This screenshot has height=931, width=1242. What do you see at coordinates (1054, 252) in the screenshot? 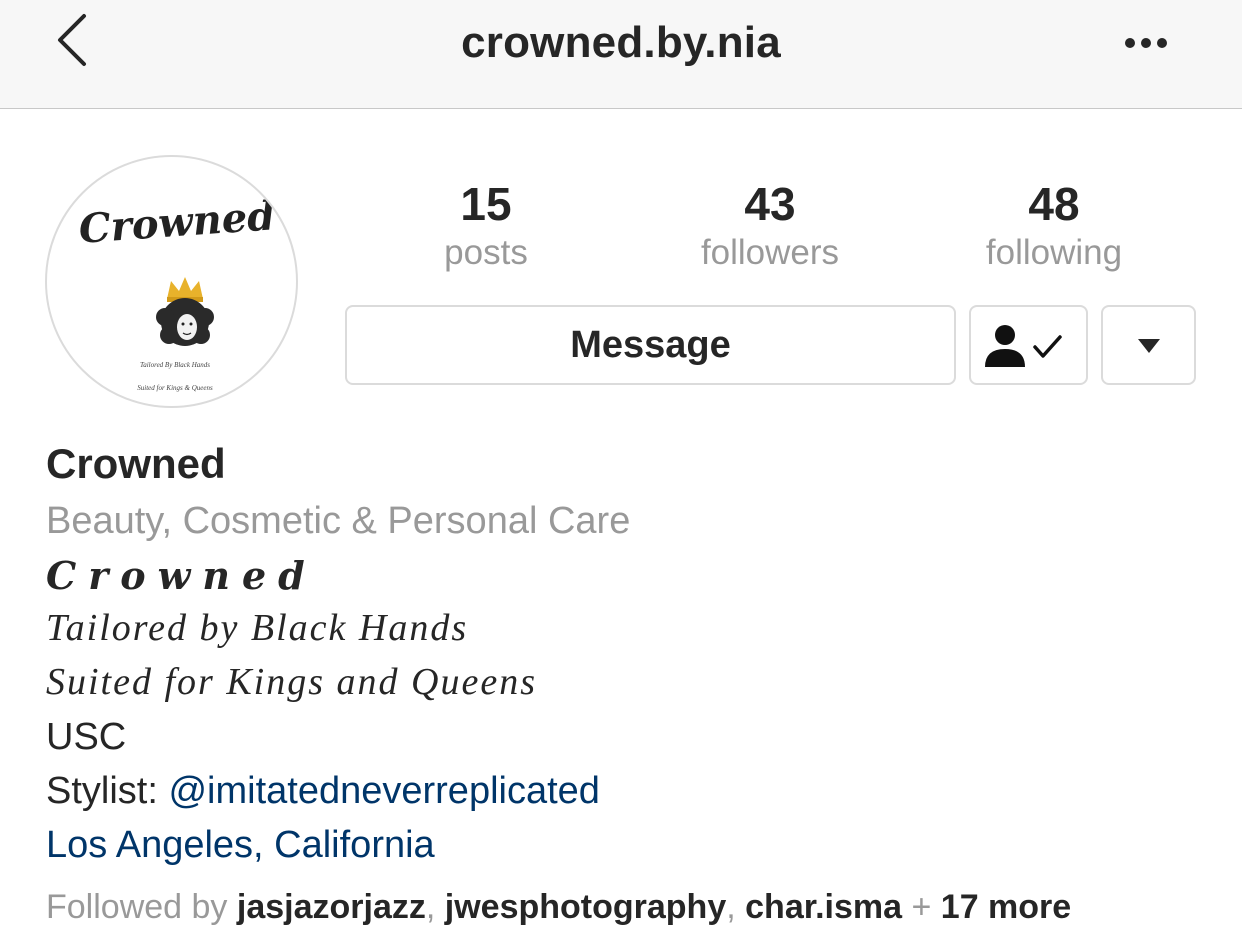
I see `following-label: following` at bounding box center [1054, 252].